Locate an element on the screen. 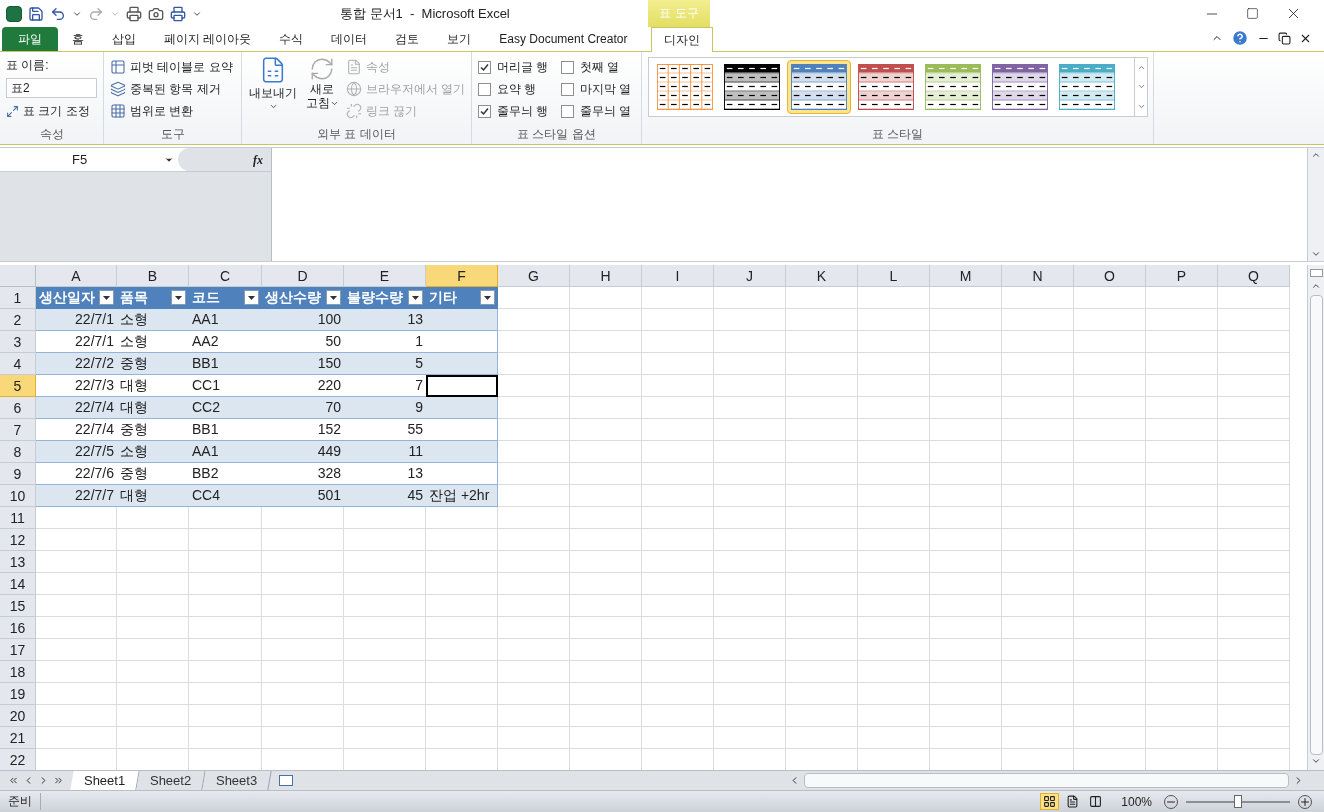 The width and height of the screenshot is (1324, 812). row-header: 14 is located at coordinates (18, 584).